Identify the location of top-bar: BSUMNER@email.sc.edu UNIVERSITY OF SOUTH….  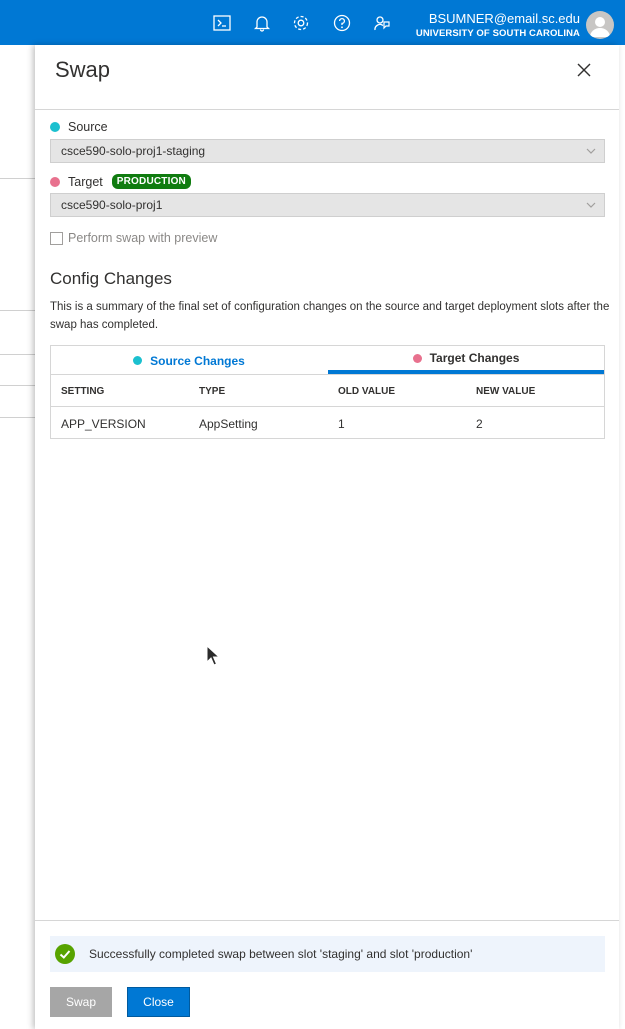
(312, 22).